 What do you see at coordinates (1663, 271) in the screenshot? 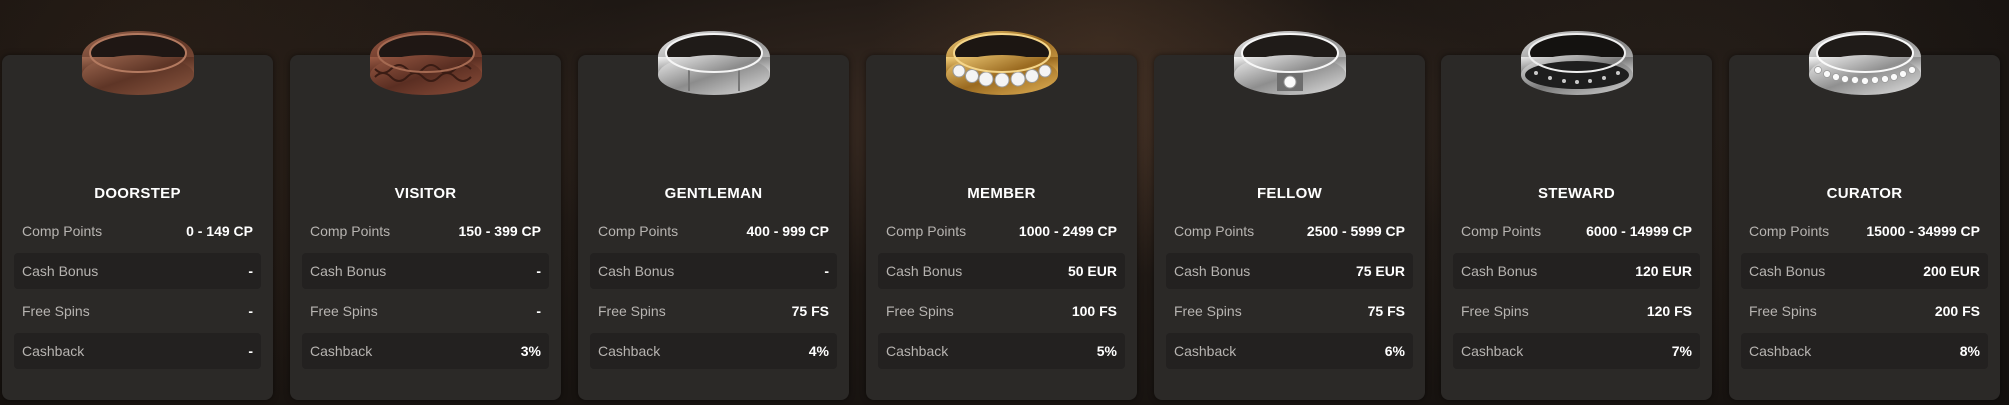
I see `row-value: 120 EUR` at bounding box center [1663, 271].